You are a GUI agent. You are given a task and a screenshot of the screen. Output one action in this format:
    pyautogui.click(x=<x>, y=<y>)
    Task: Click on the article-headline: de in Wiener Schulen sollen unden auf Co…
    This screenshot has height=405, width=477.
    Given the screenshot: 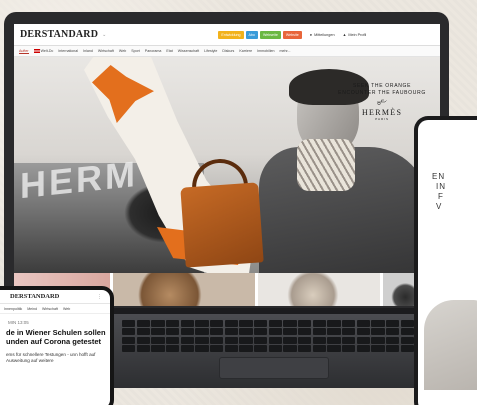 What is the action you would take?
    pyautogui.click(x=56, y=337)
    